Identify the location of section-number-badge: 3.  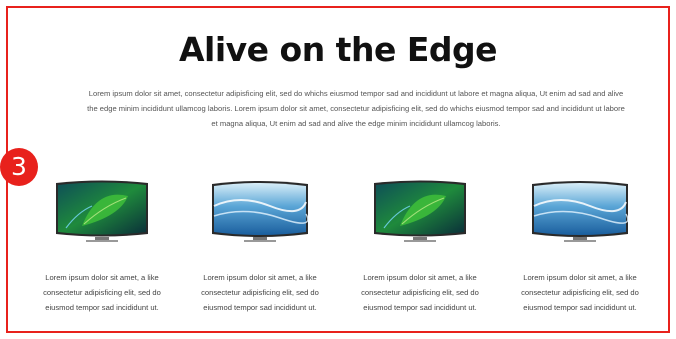
(19, 167).